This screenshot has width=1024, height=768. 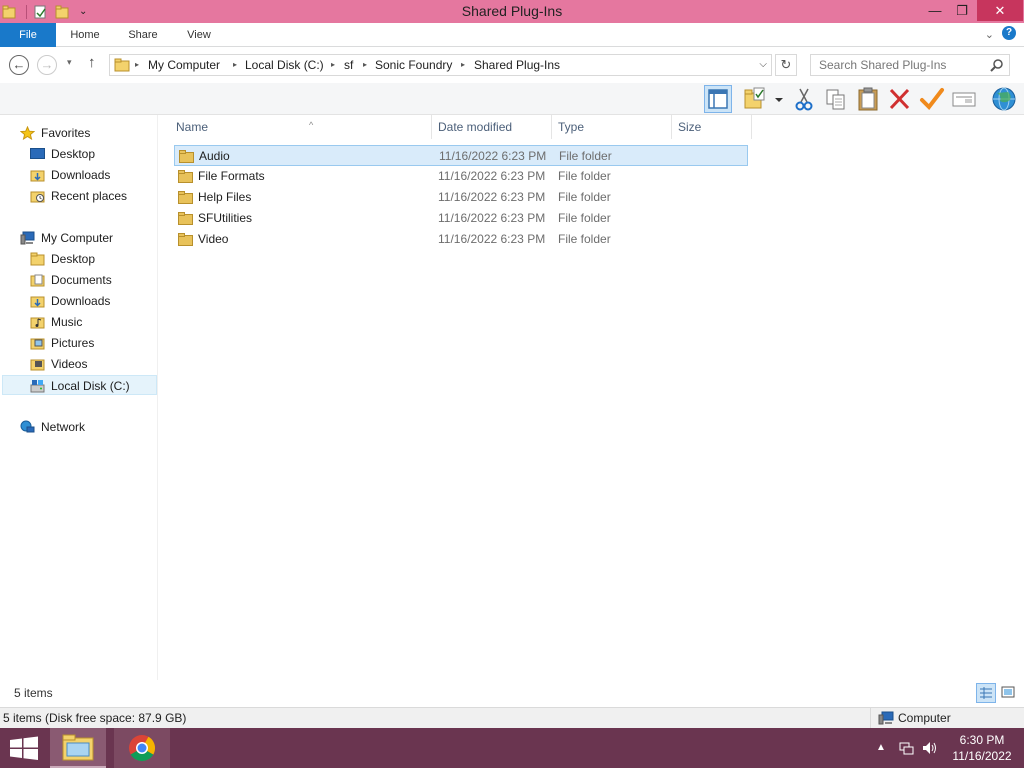 I want to click on properties-icon, so click(x=964, y=99).